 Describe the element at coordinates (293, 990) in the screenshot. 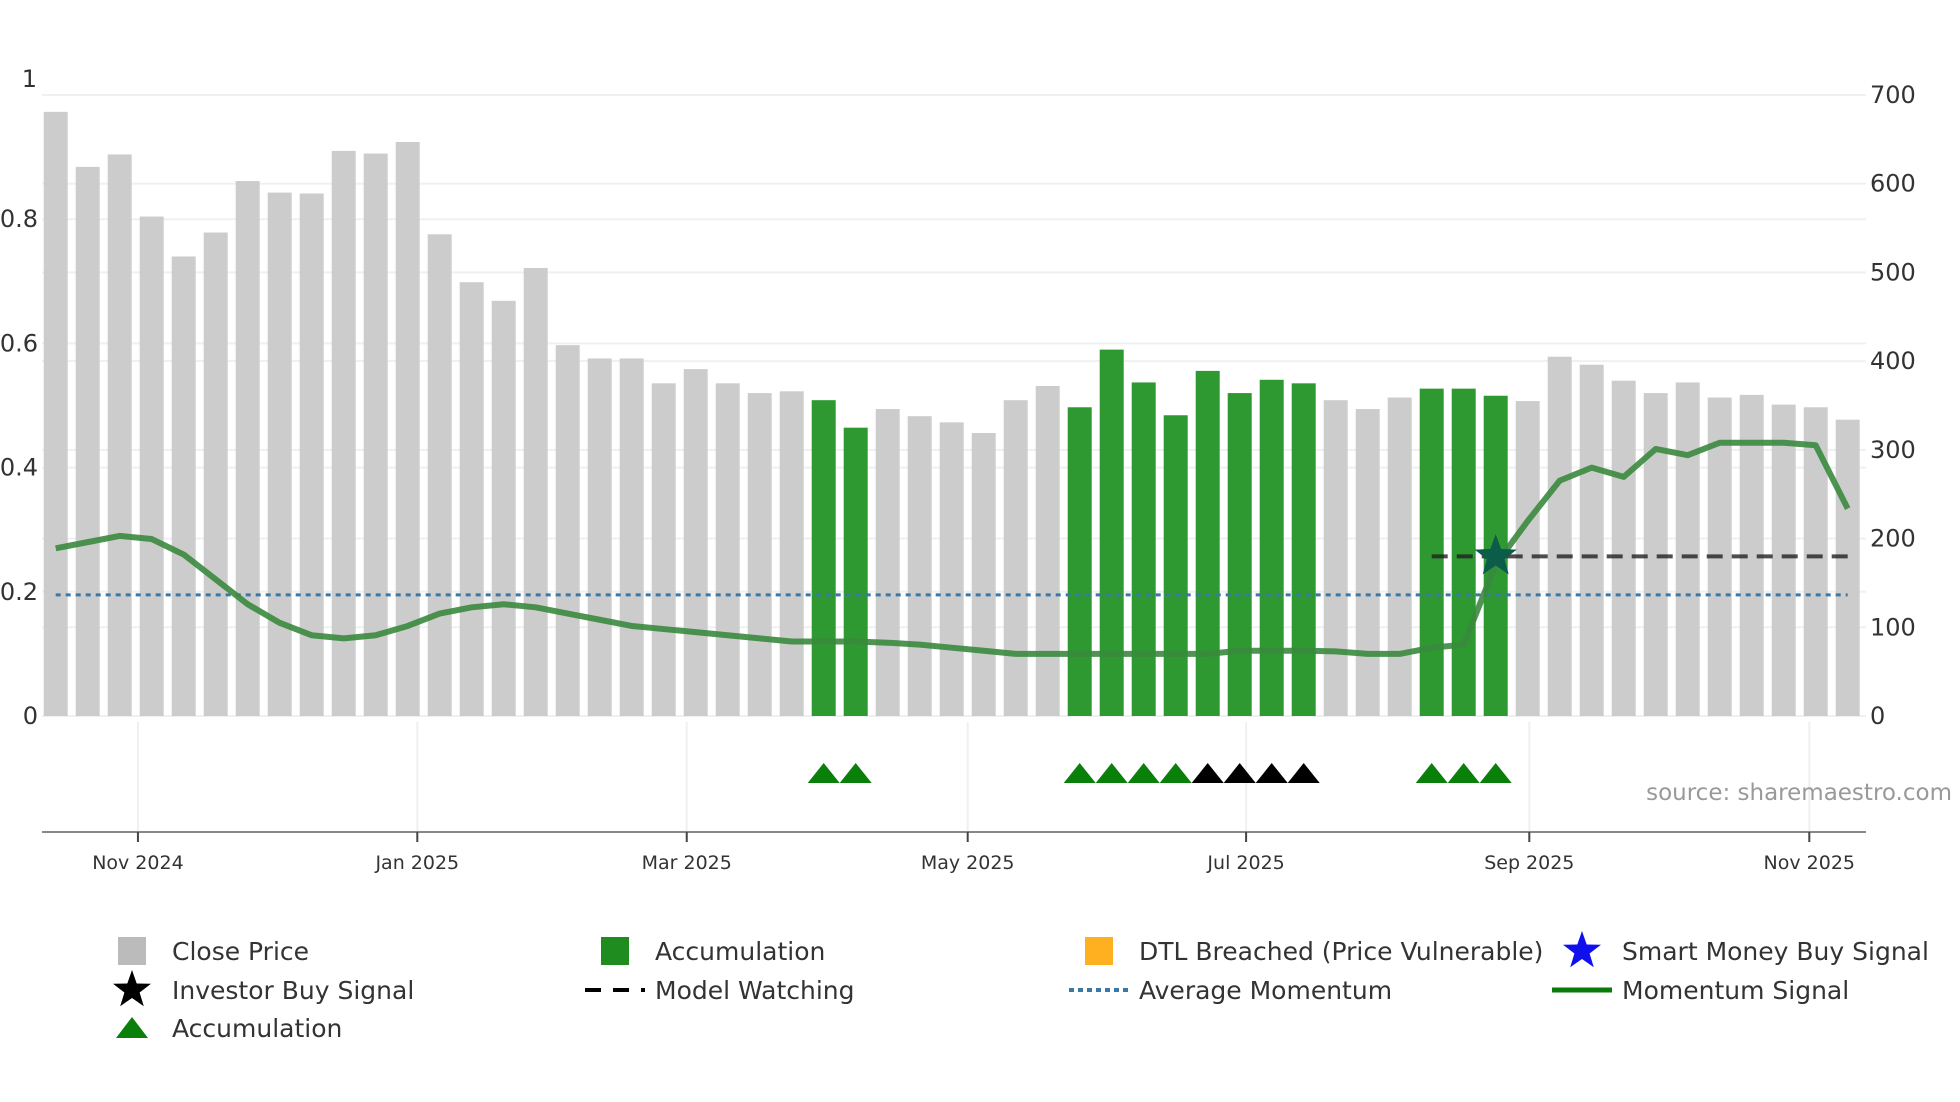

I see `legend-label: Investor Buy Signal` at that location.